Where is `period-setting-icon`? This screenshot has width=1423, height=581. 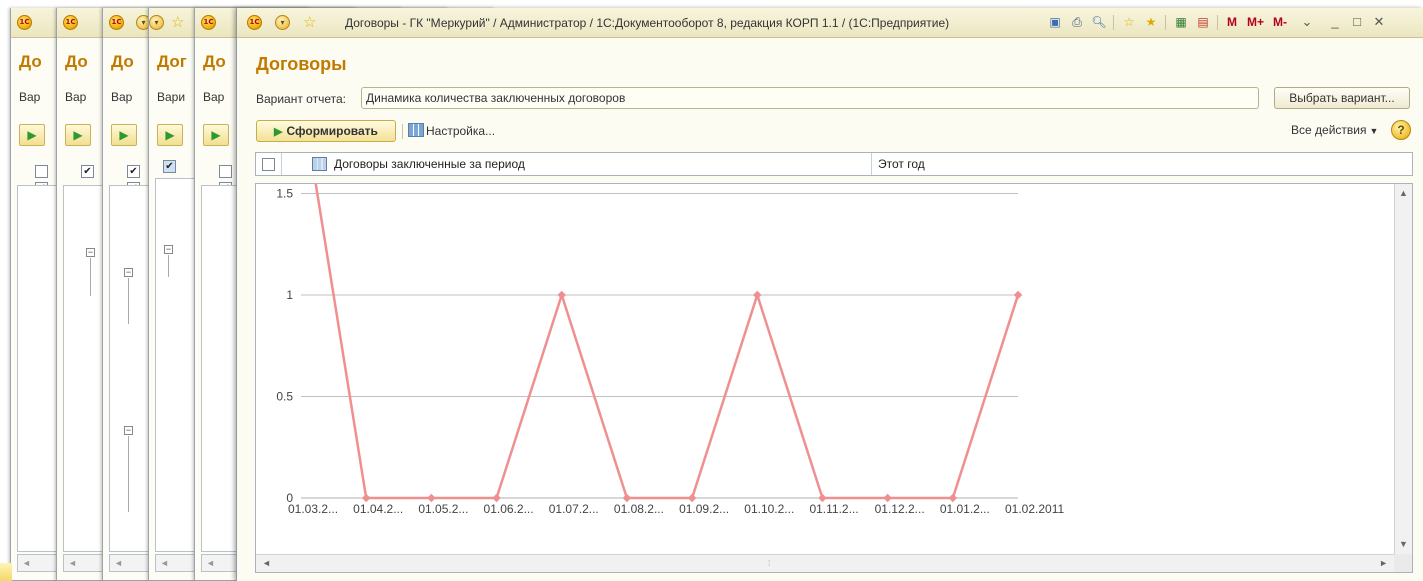
period-setting-icon is located at coordinates (319, 164).